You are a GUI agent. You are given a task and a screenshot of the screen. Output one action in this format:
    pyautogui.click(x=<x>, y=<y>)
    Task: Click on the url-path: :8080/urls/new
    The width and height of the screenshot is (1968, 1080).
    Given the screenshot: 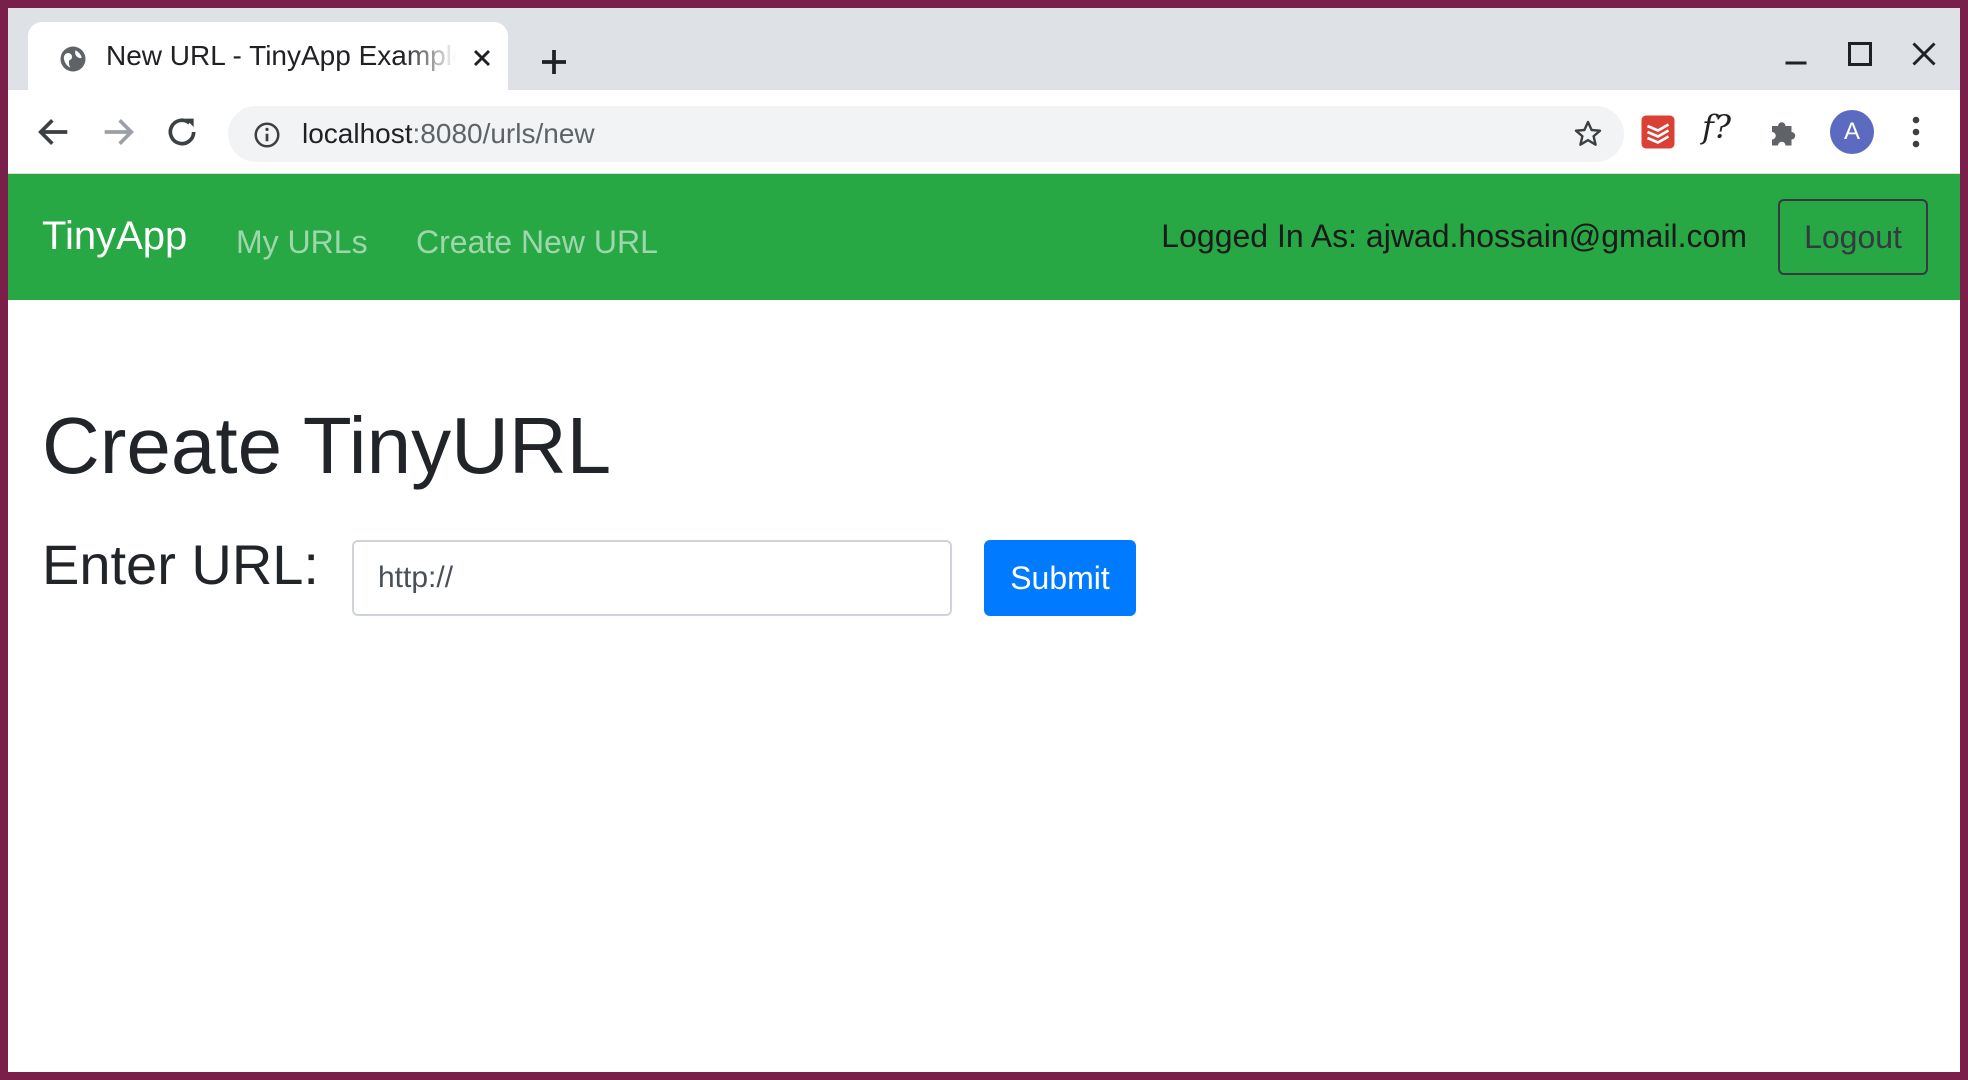 What is the action you would take?
    pyautogui.click(x=503, y=133)
    